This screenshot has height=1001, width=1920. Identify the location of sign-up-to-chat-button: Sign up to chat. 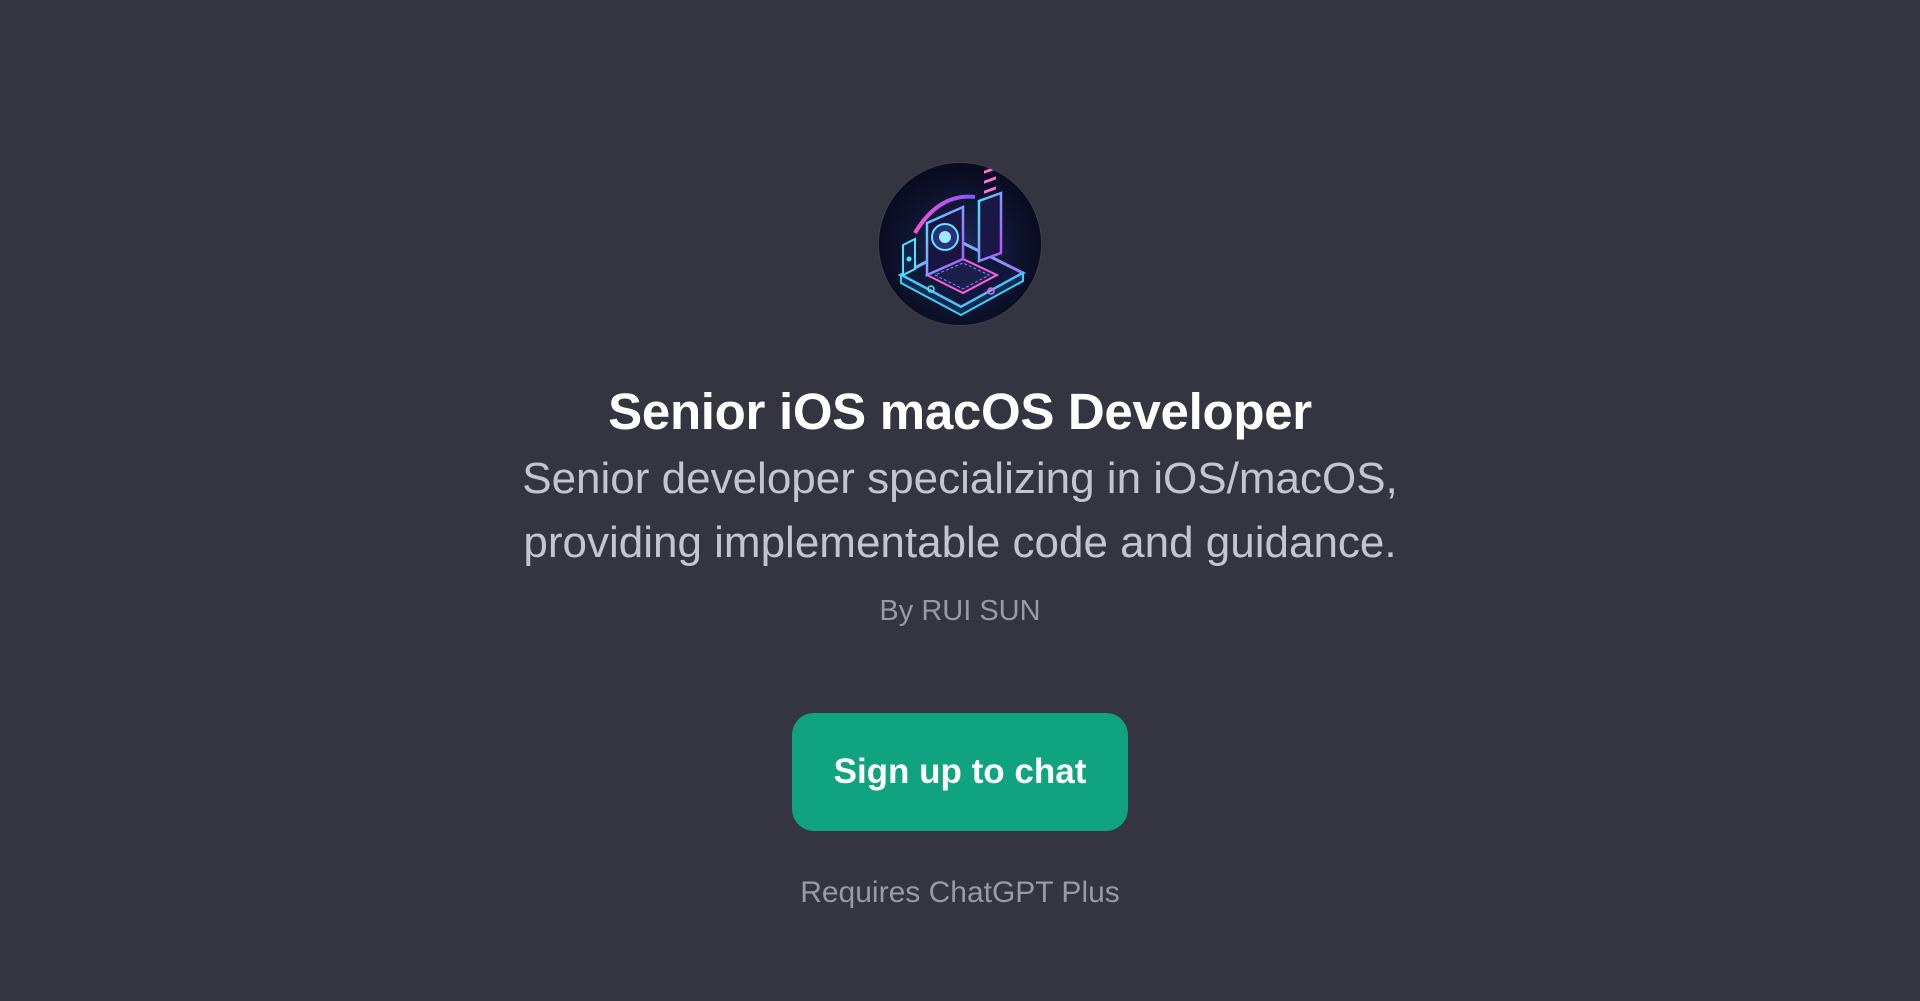
(960, 772).